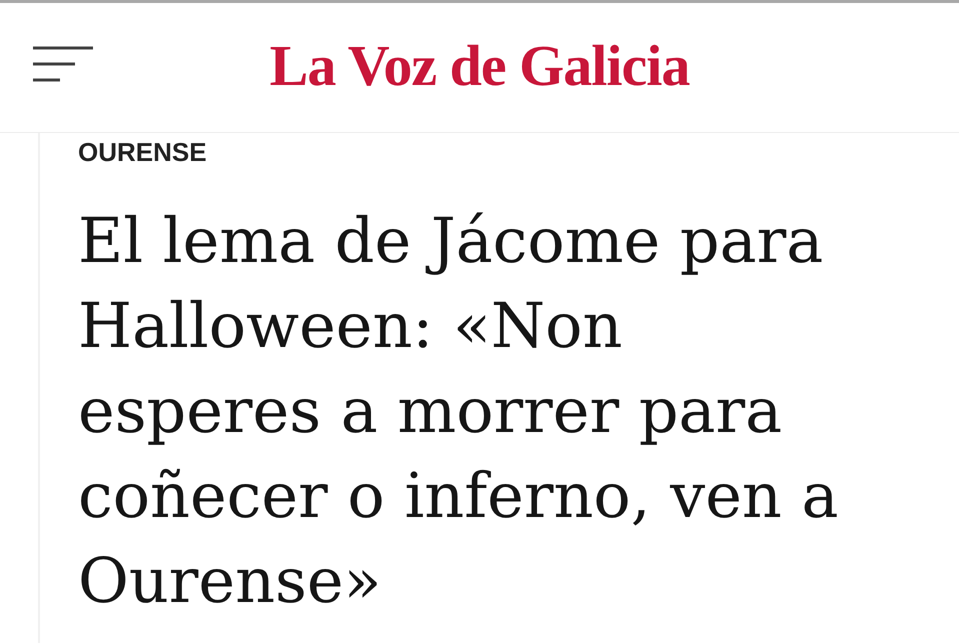 The image size is (959, 644). I want to click on site-logo: La Voz de Galicia, so click(480, 65).